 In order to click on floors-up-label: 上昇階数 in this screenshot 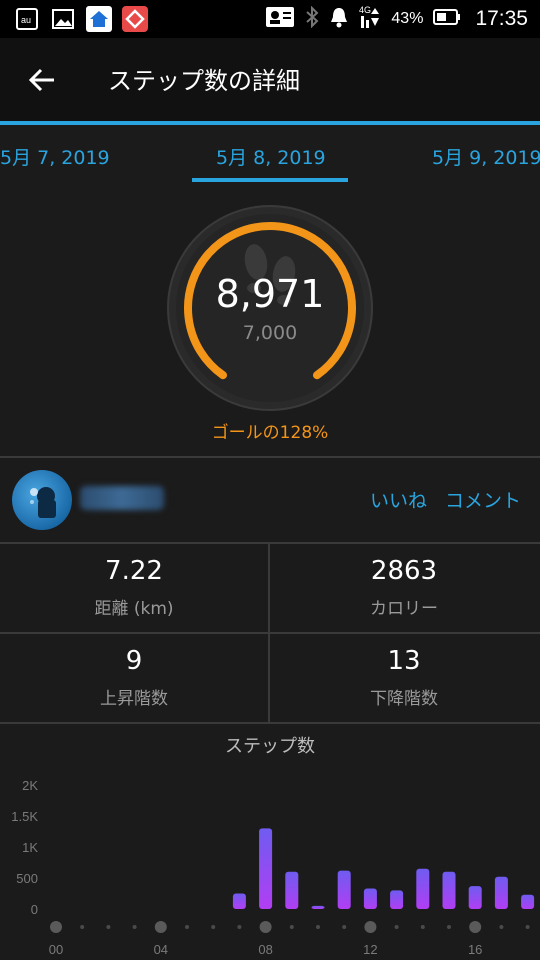, I will do `click(134, 699)`.